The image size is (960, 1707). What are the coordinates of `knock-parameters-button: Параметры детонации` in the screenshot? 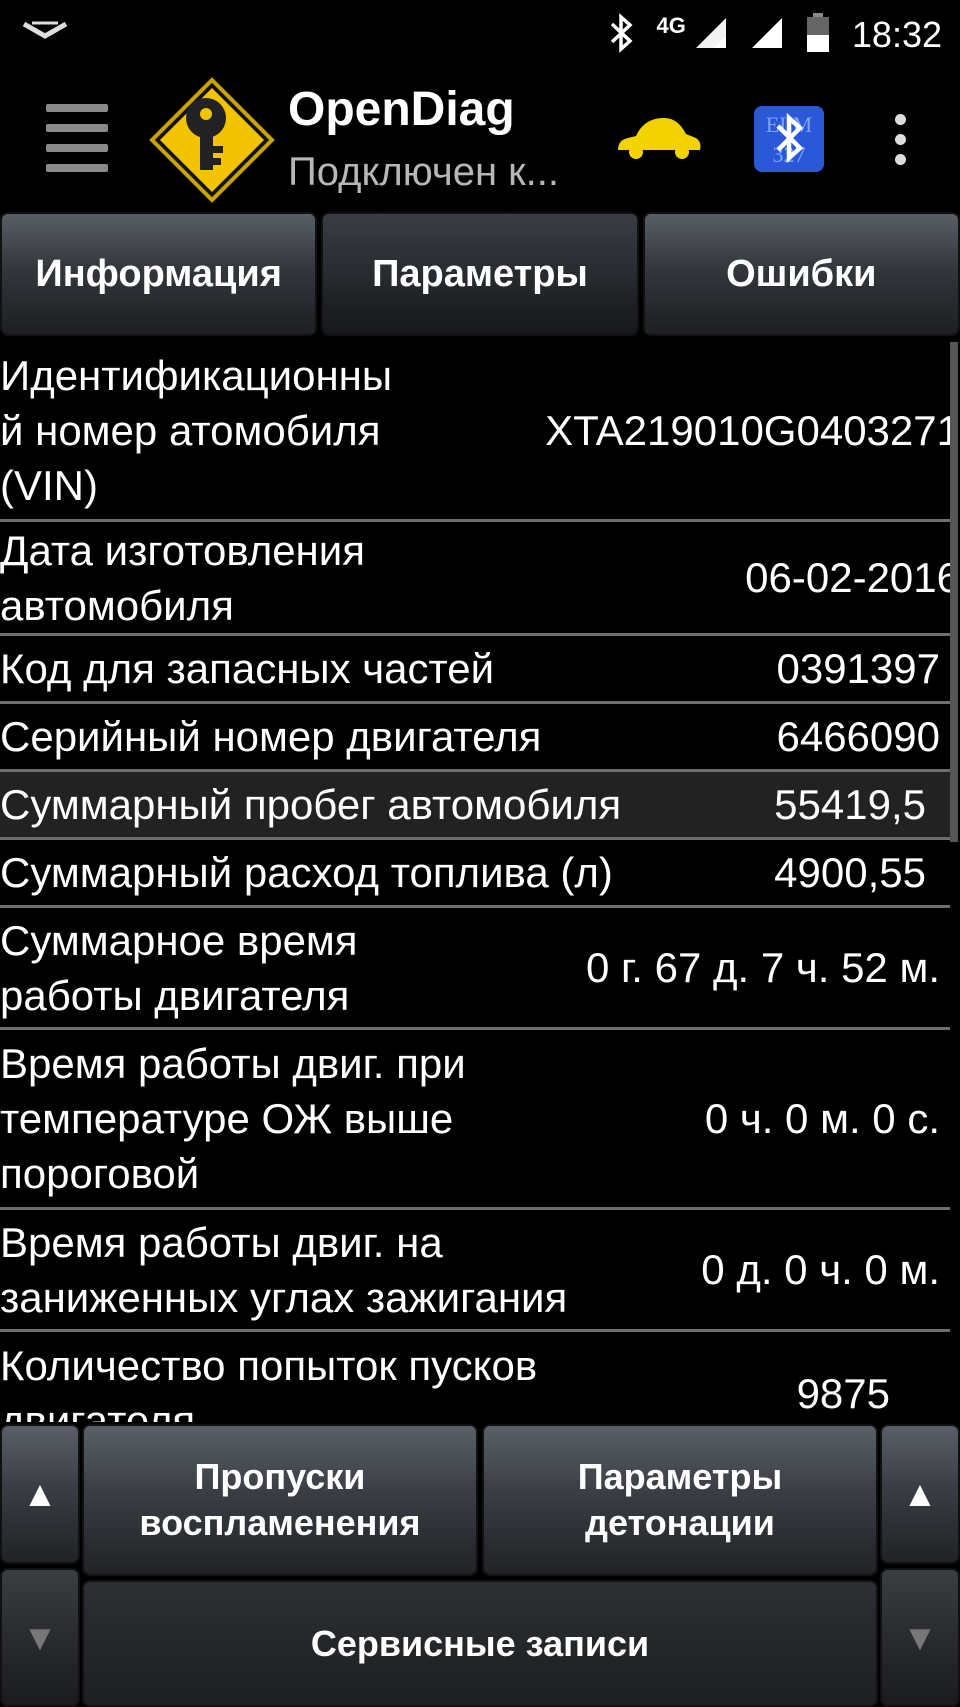 It's located at (680, 1500).